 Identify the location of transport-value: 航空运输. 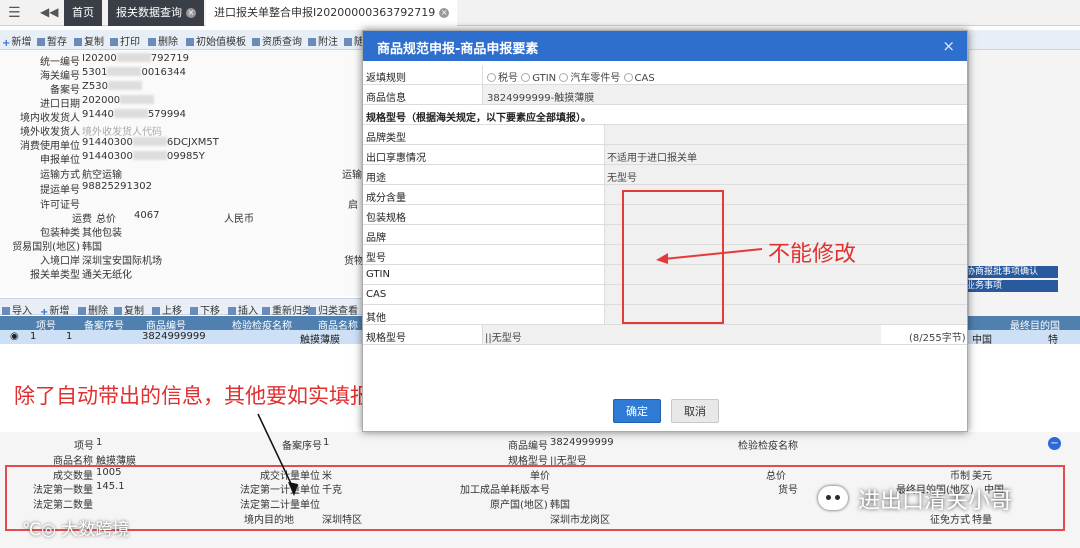
(102, 173).